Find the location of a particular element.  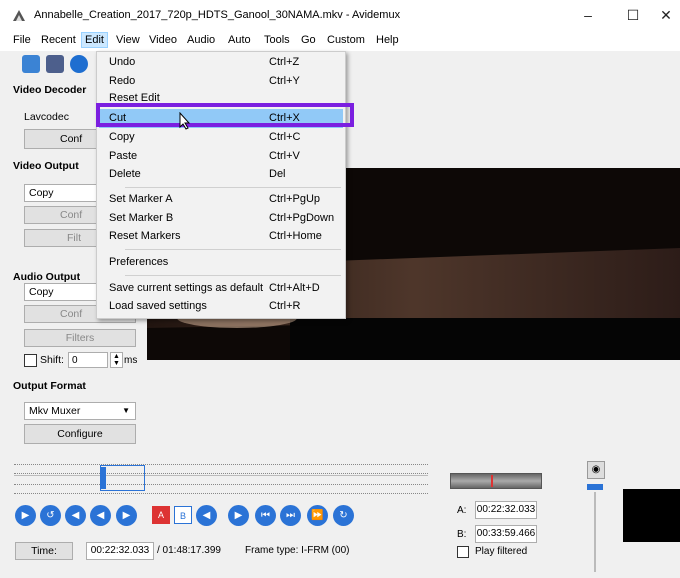

menu-item-shortcut: Del is located at coordinates (277, 174).